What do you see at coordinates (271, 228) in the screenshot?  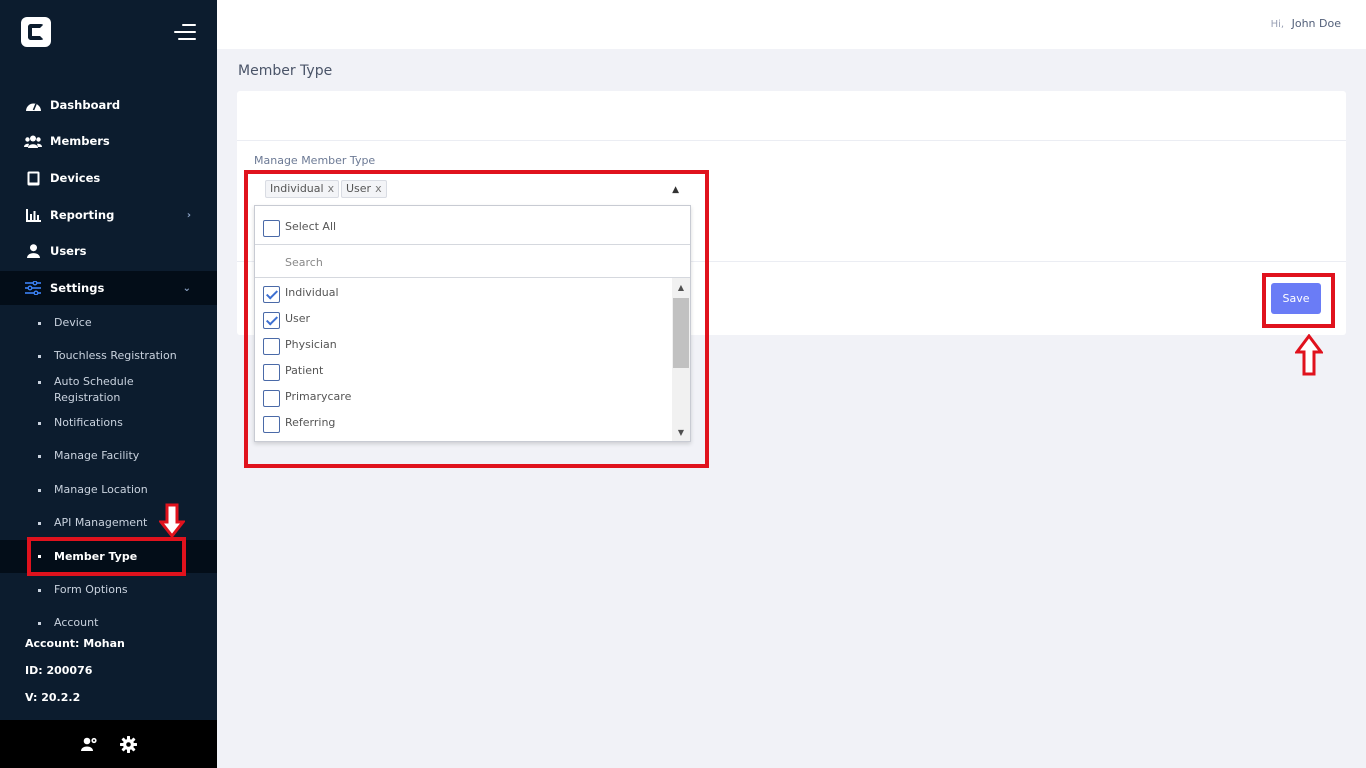 I see `select-all-checkbox` at bounding box center [271, 228].